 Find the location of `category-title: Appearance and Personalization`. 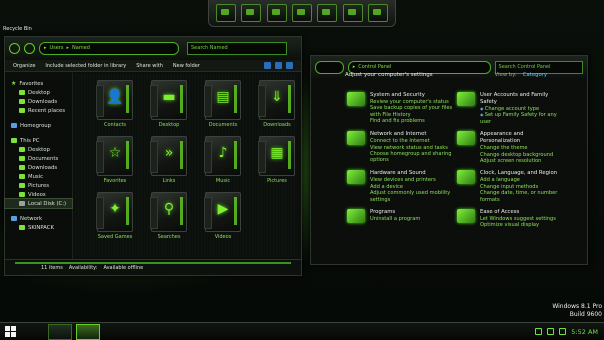

category-title: Appearance and Personalization is located at coordinates (520, 138).